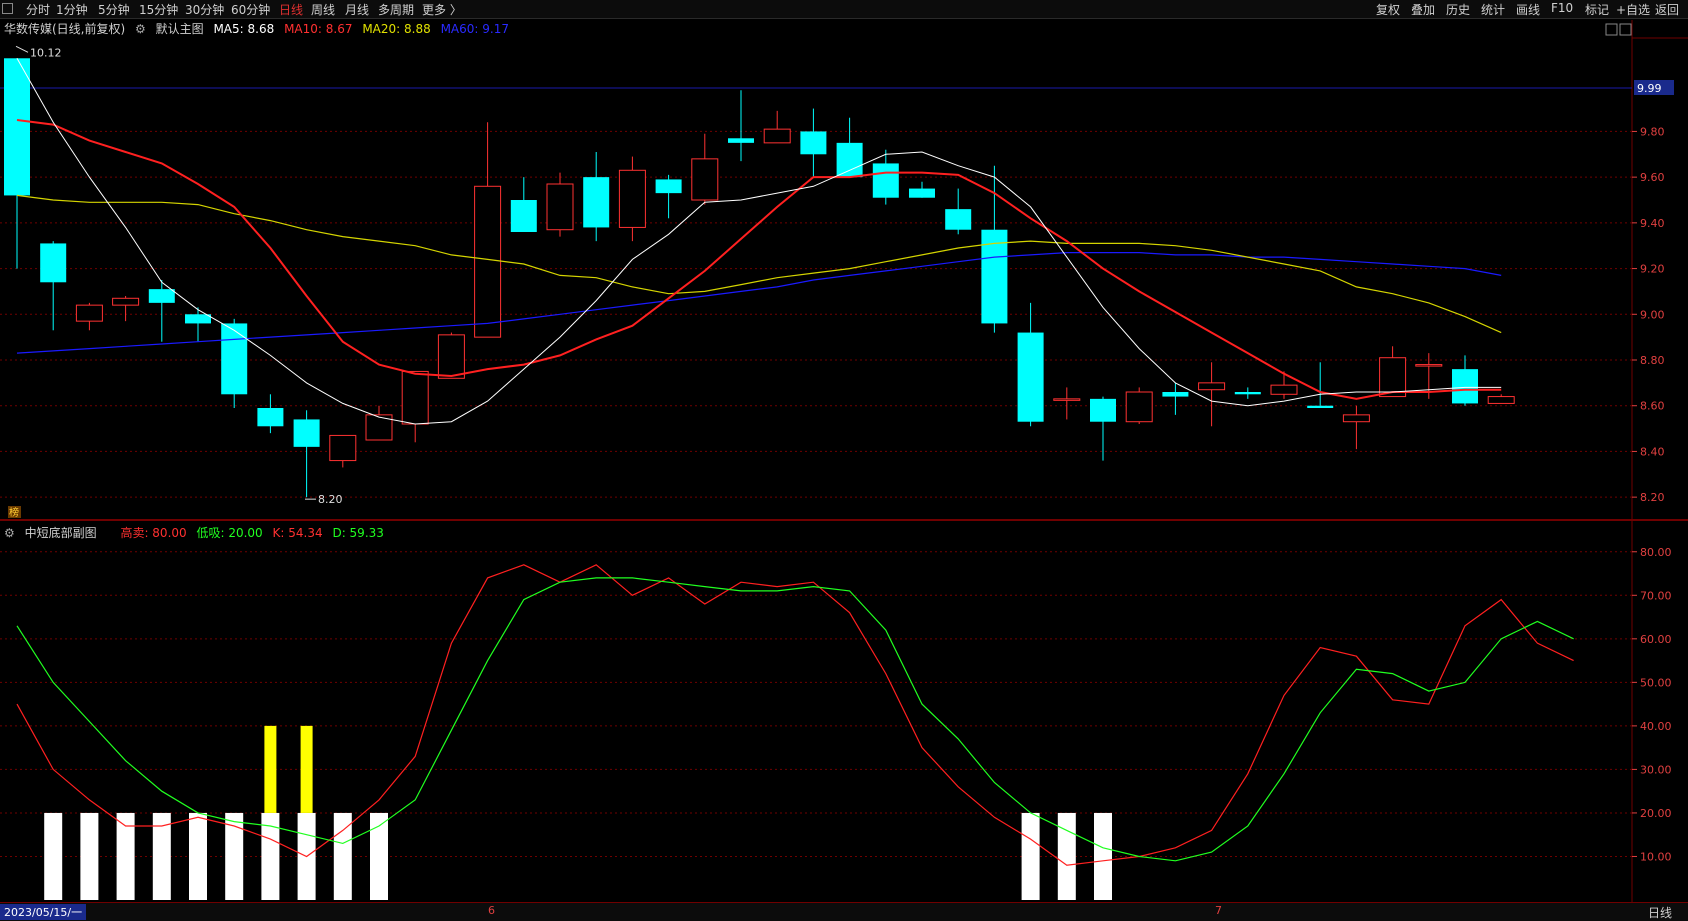 The height and width of the screenshot is (921, 1688). What do you see at coordinates (14, 512) in the screenshot?
I see `ranking-badge-label: 榜` at bounding box center [14, 512].